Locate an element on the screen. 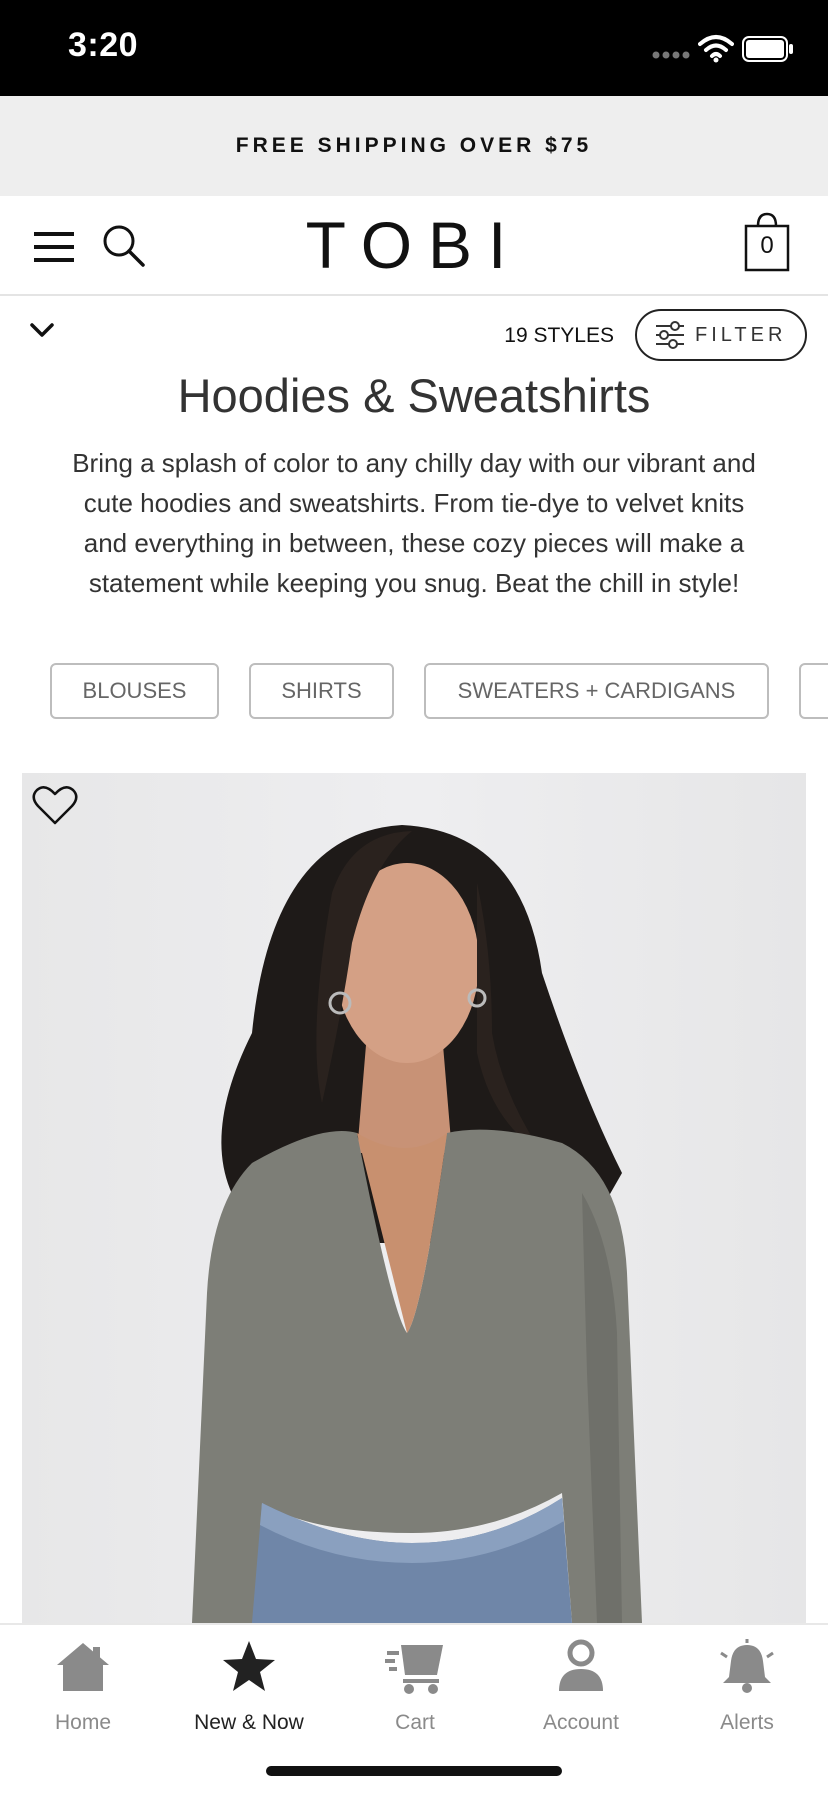  tab-alerts: Alerts is located at coordinates (746, 1689).